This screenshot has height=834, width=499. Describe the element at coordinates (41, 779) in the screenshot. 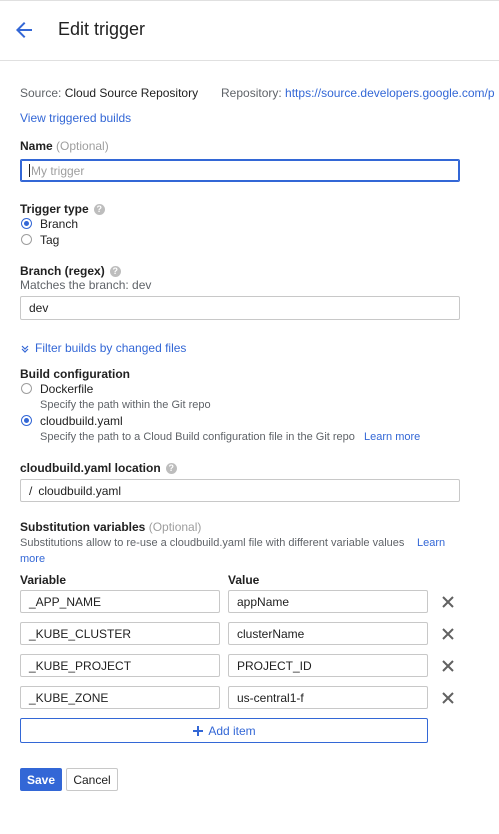

I see `save-button: Save` at that location.